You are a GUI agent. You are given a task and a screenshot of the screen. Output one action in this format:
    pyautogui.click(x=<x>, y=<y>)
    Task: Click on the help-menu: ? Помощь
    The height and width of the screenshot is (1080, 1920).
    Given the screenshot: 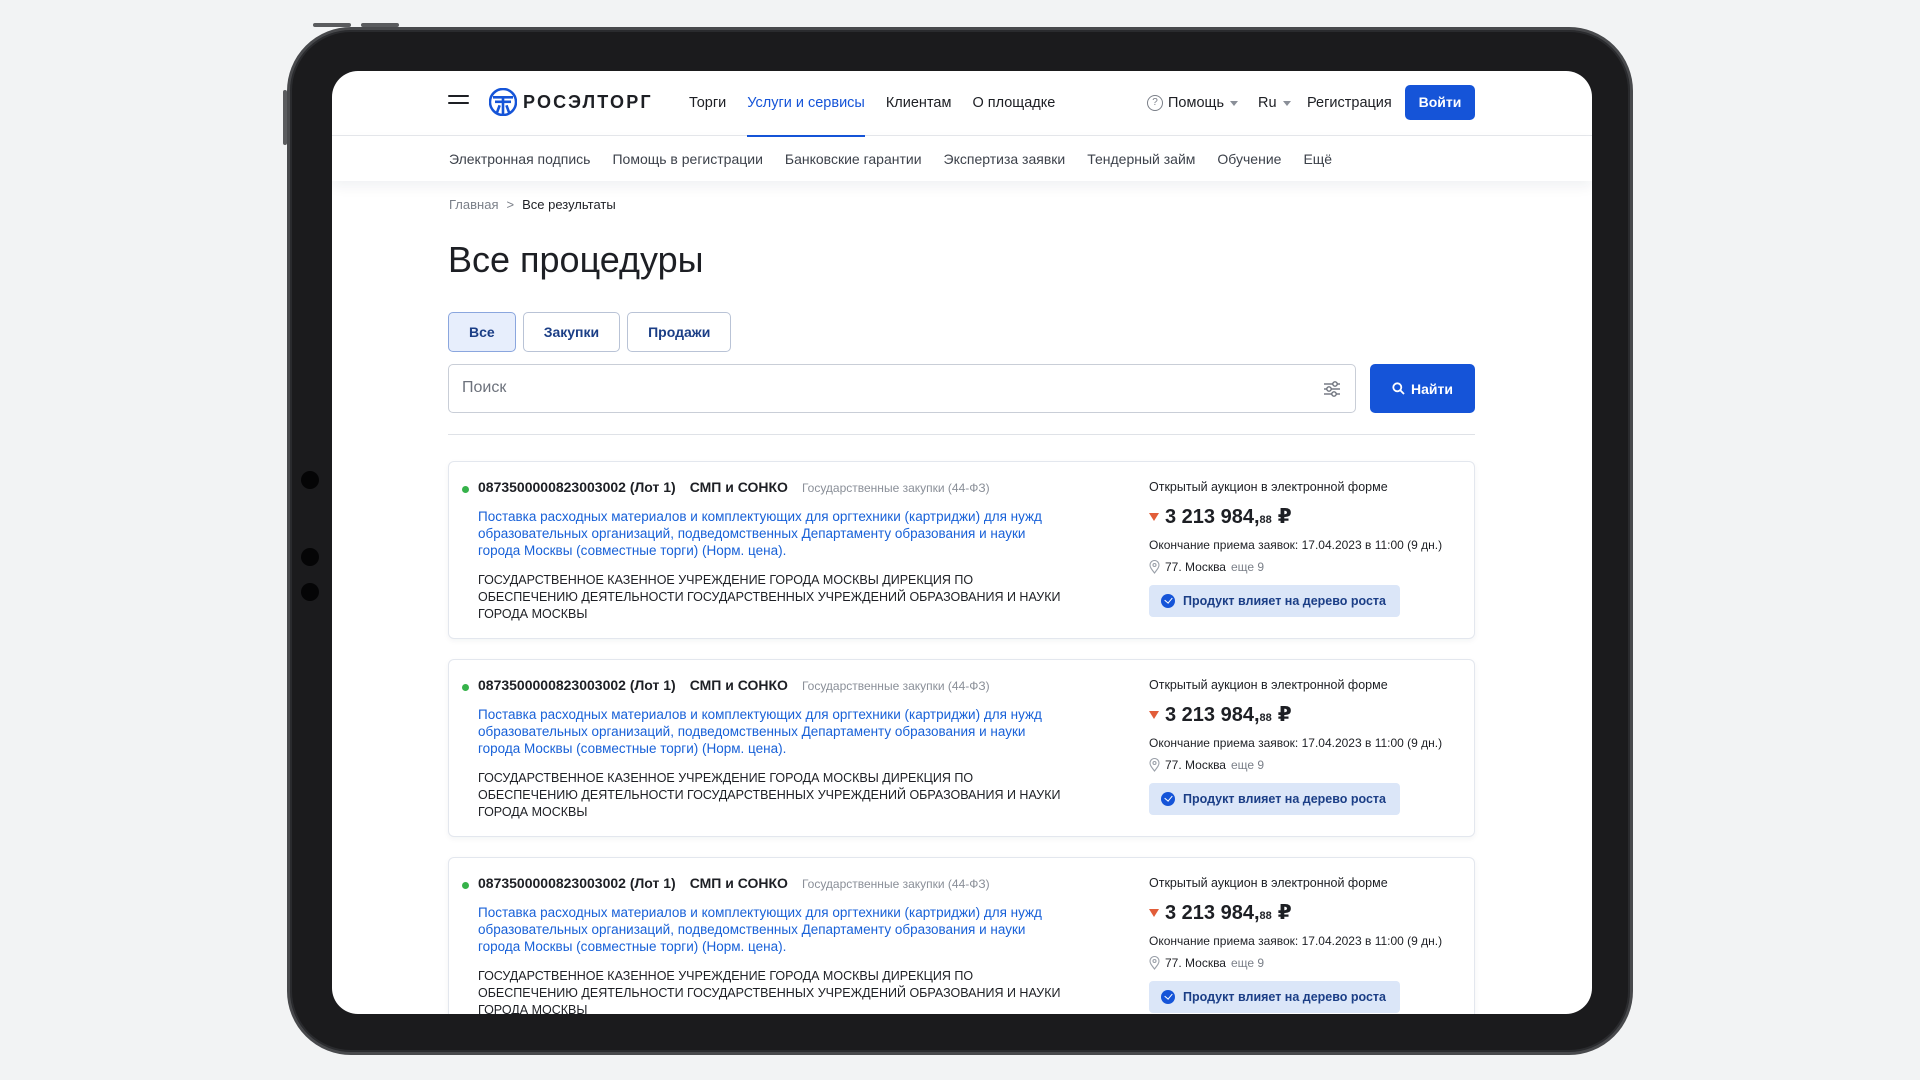 What is the action you would take?
    pyautogui.click(x=1193, y=103)
    